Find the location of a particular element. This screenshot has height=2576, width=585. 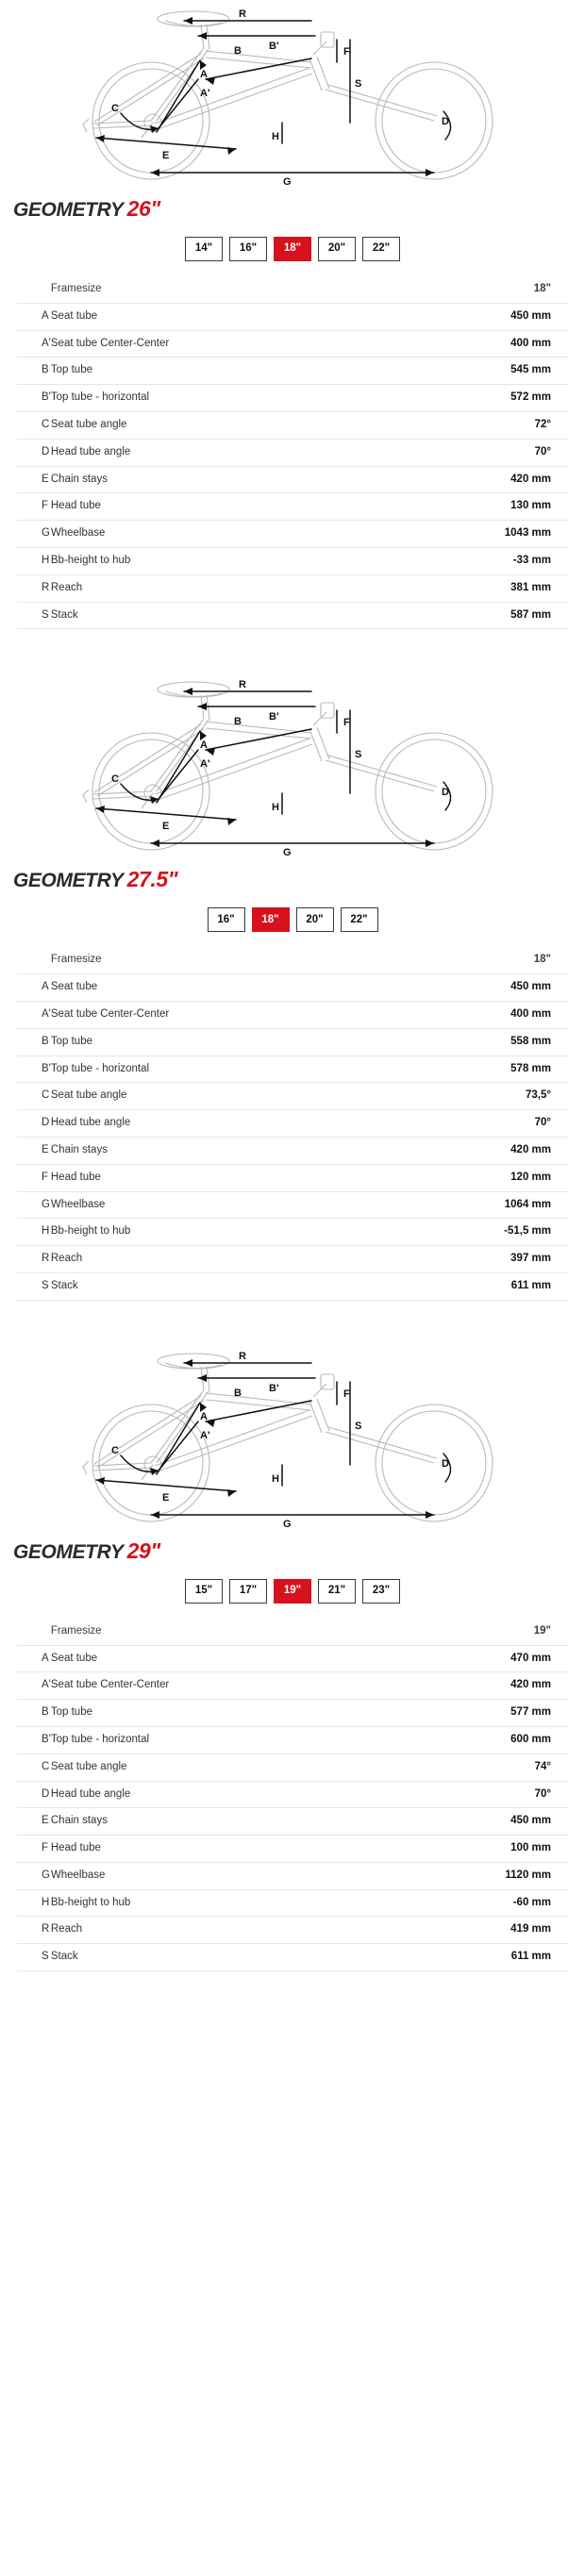

diagram-label-B: B is located at coordinates (238, 1393).